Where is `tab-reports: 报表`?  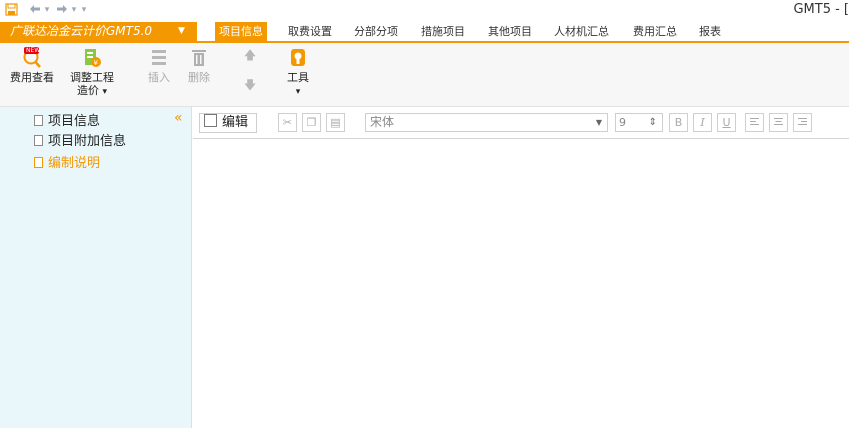 tab-reports: 报表 is located at coordinates (710, 31).